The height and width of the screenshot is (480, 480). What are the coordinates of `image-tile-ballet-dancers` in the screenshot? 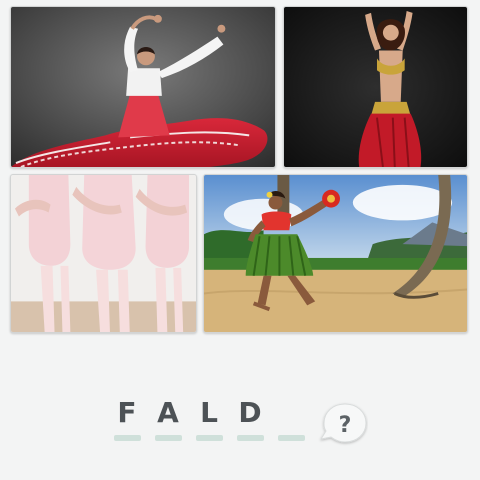 It's located at (103, 253).